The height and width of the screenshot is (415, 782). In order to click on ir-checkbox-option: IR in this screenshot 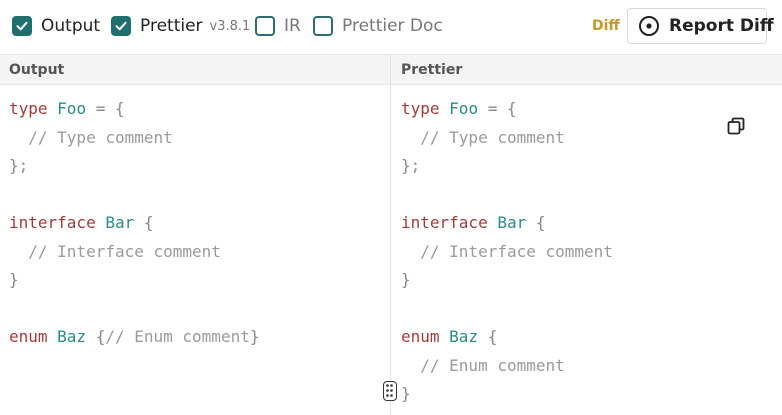, I will do `click(278, 26)`.